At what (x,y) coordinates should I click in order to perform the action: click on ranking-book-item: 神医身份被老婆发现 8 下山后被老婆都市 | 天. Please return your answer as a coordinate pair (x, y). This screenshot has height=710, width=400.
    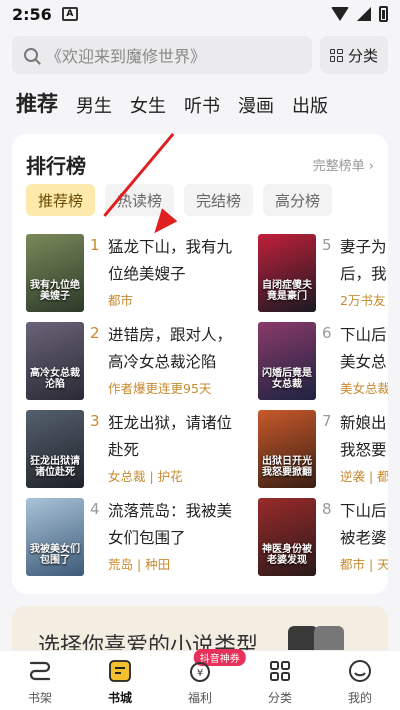
    Looking at the image, I should click on (323, 542).